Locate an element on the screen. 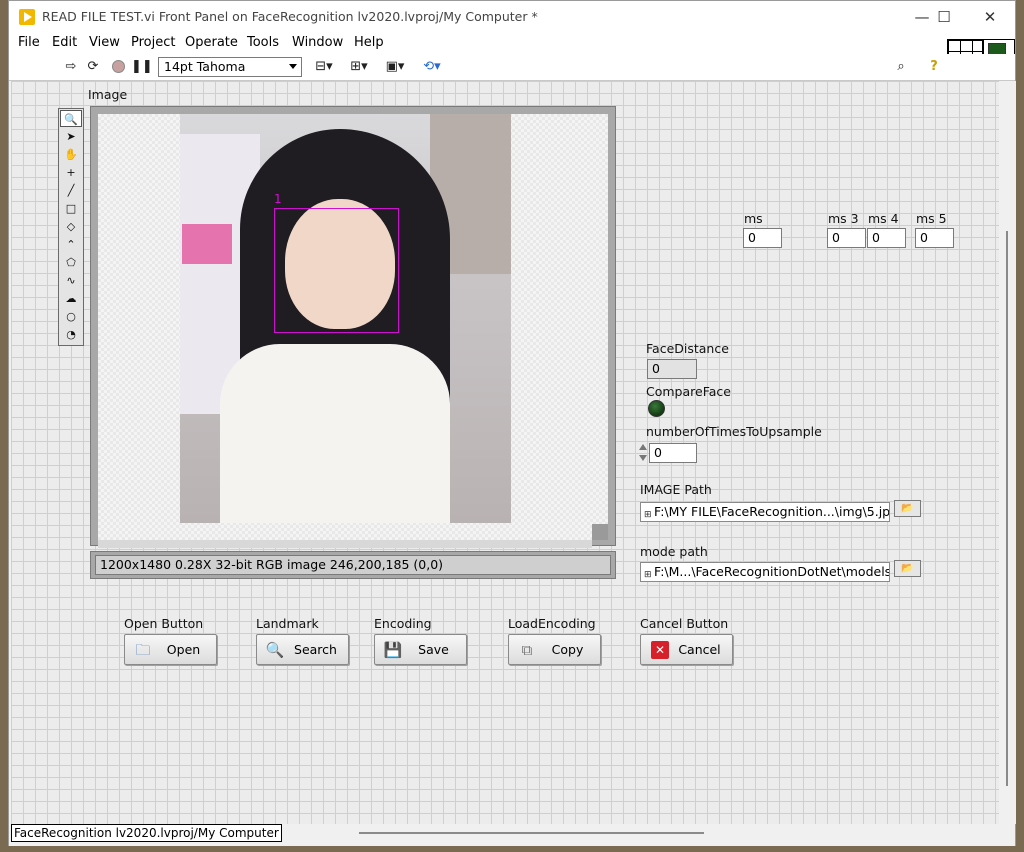  cancel-button-caption: Cancel Button is located at coordinates (684, 623).